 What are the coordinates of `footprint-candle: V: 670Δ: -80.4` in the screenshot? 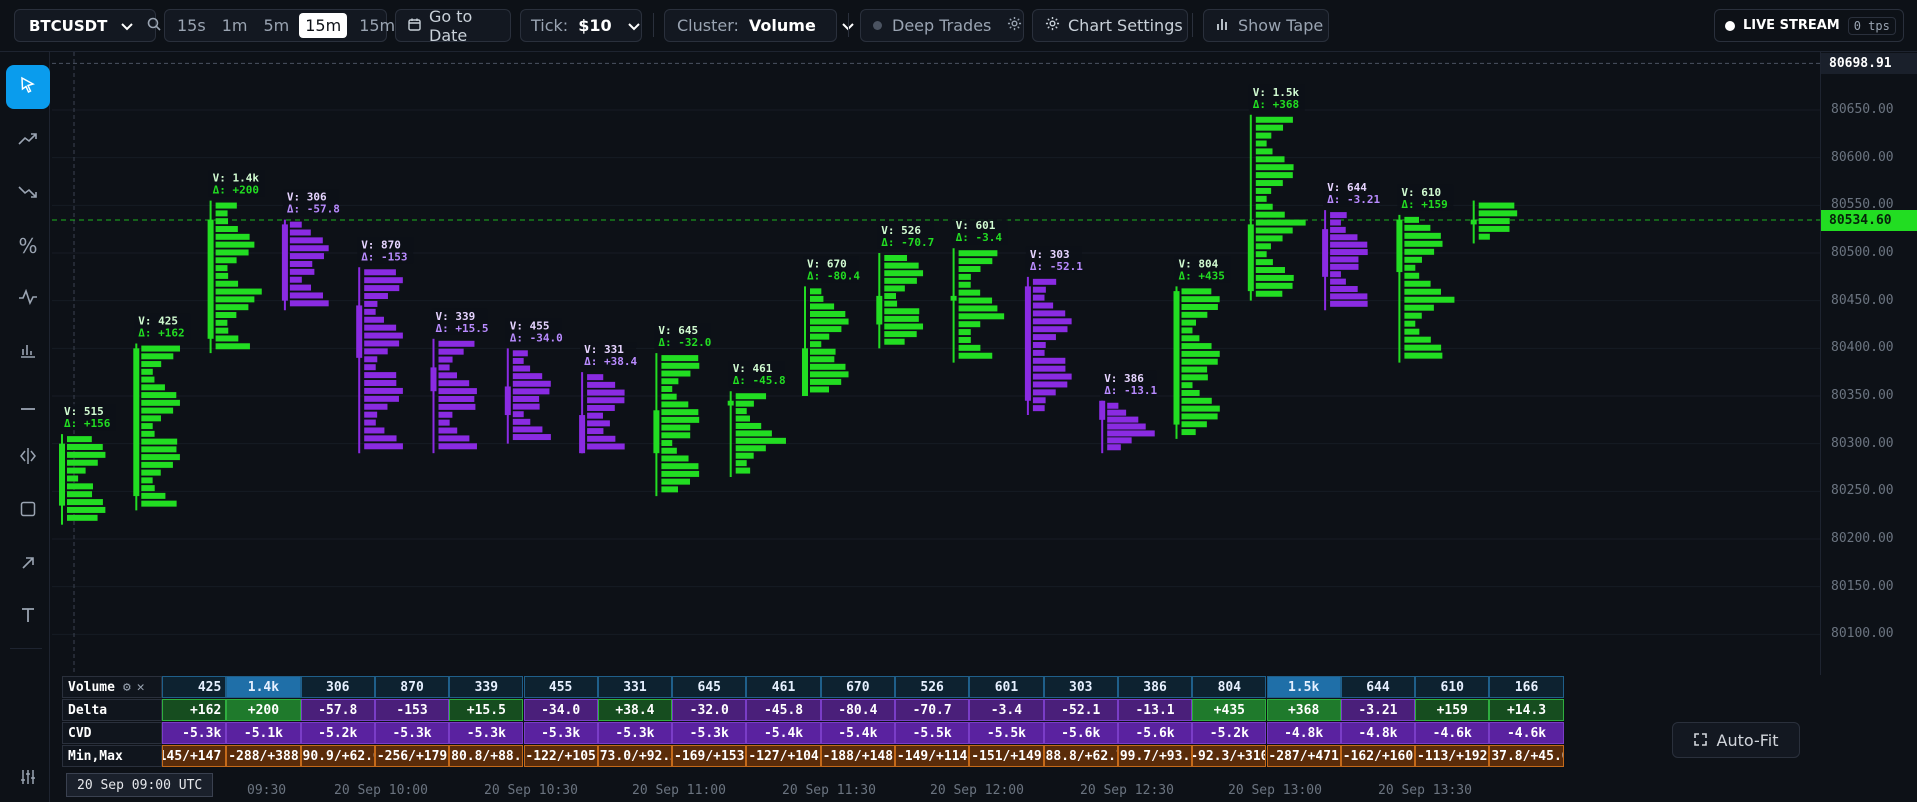 It's located at (831, 326).